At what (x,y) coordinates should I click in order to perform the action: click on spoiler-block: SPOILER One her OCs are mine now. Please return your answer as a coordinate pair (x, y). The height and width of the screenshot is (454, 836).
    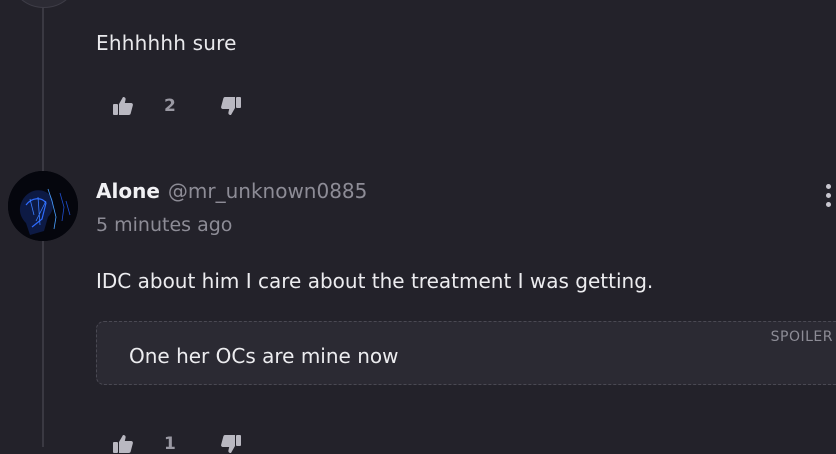
    Looking at the image, I should click on (466, 353).